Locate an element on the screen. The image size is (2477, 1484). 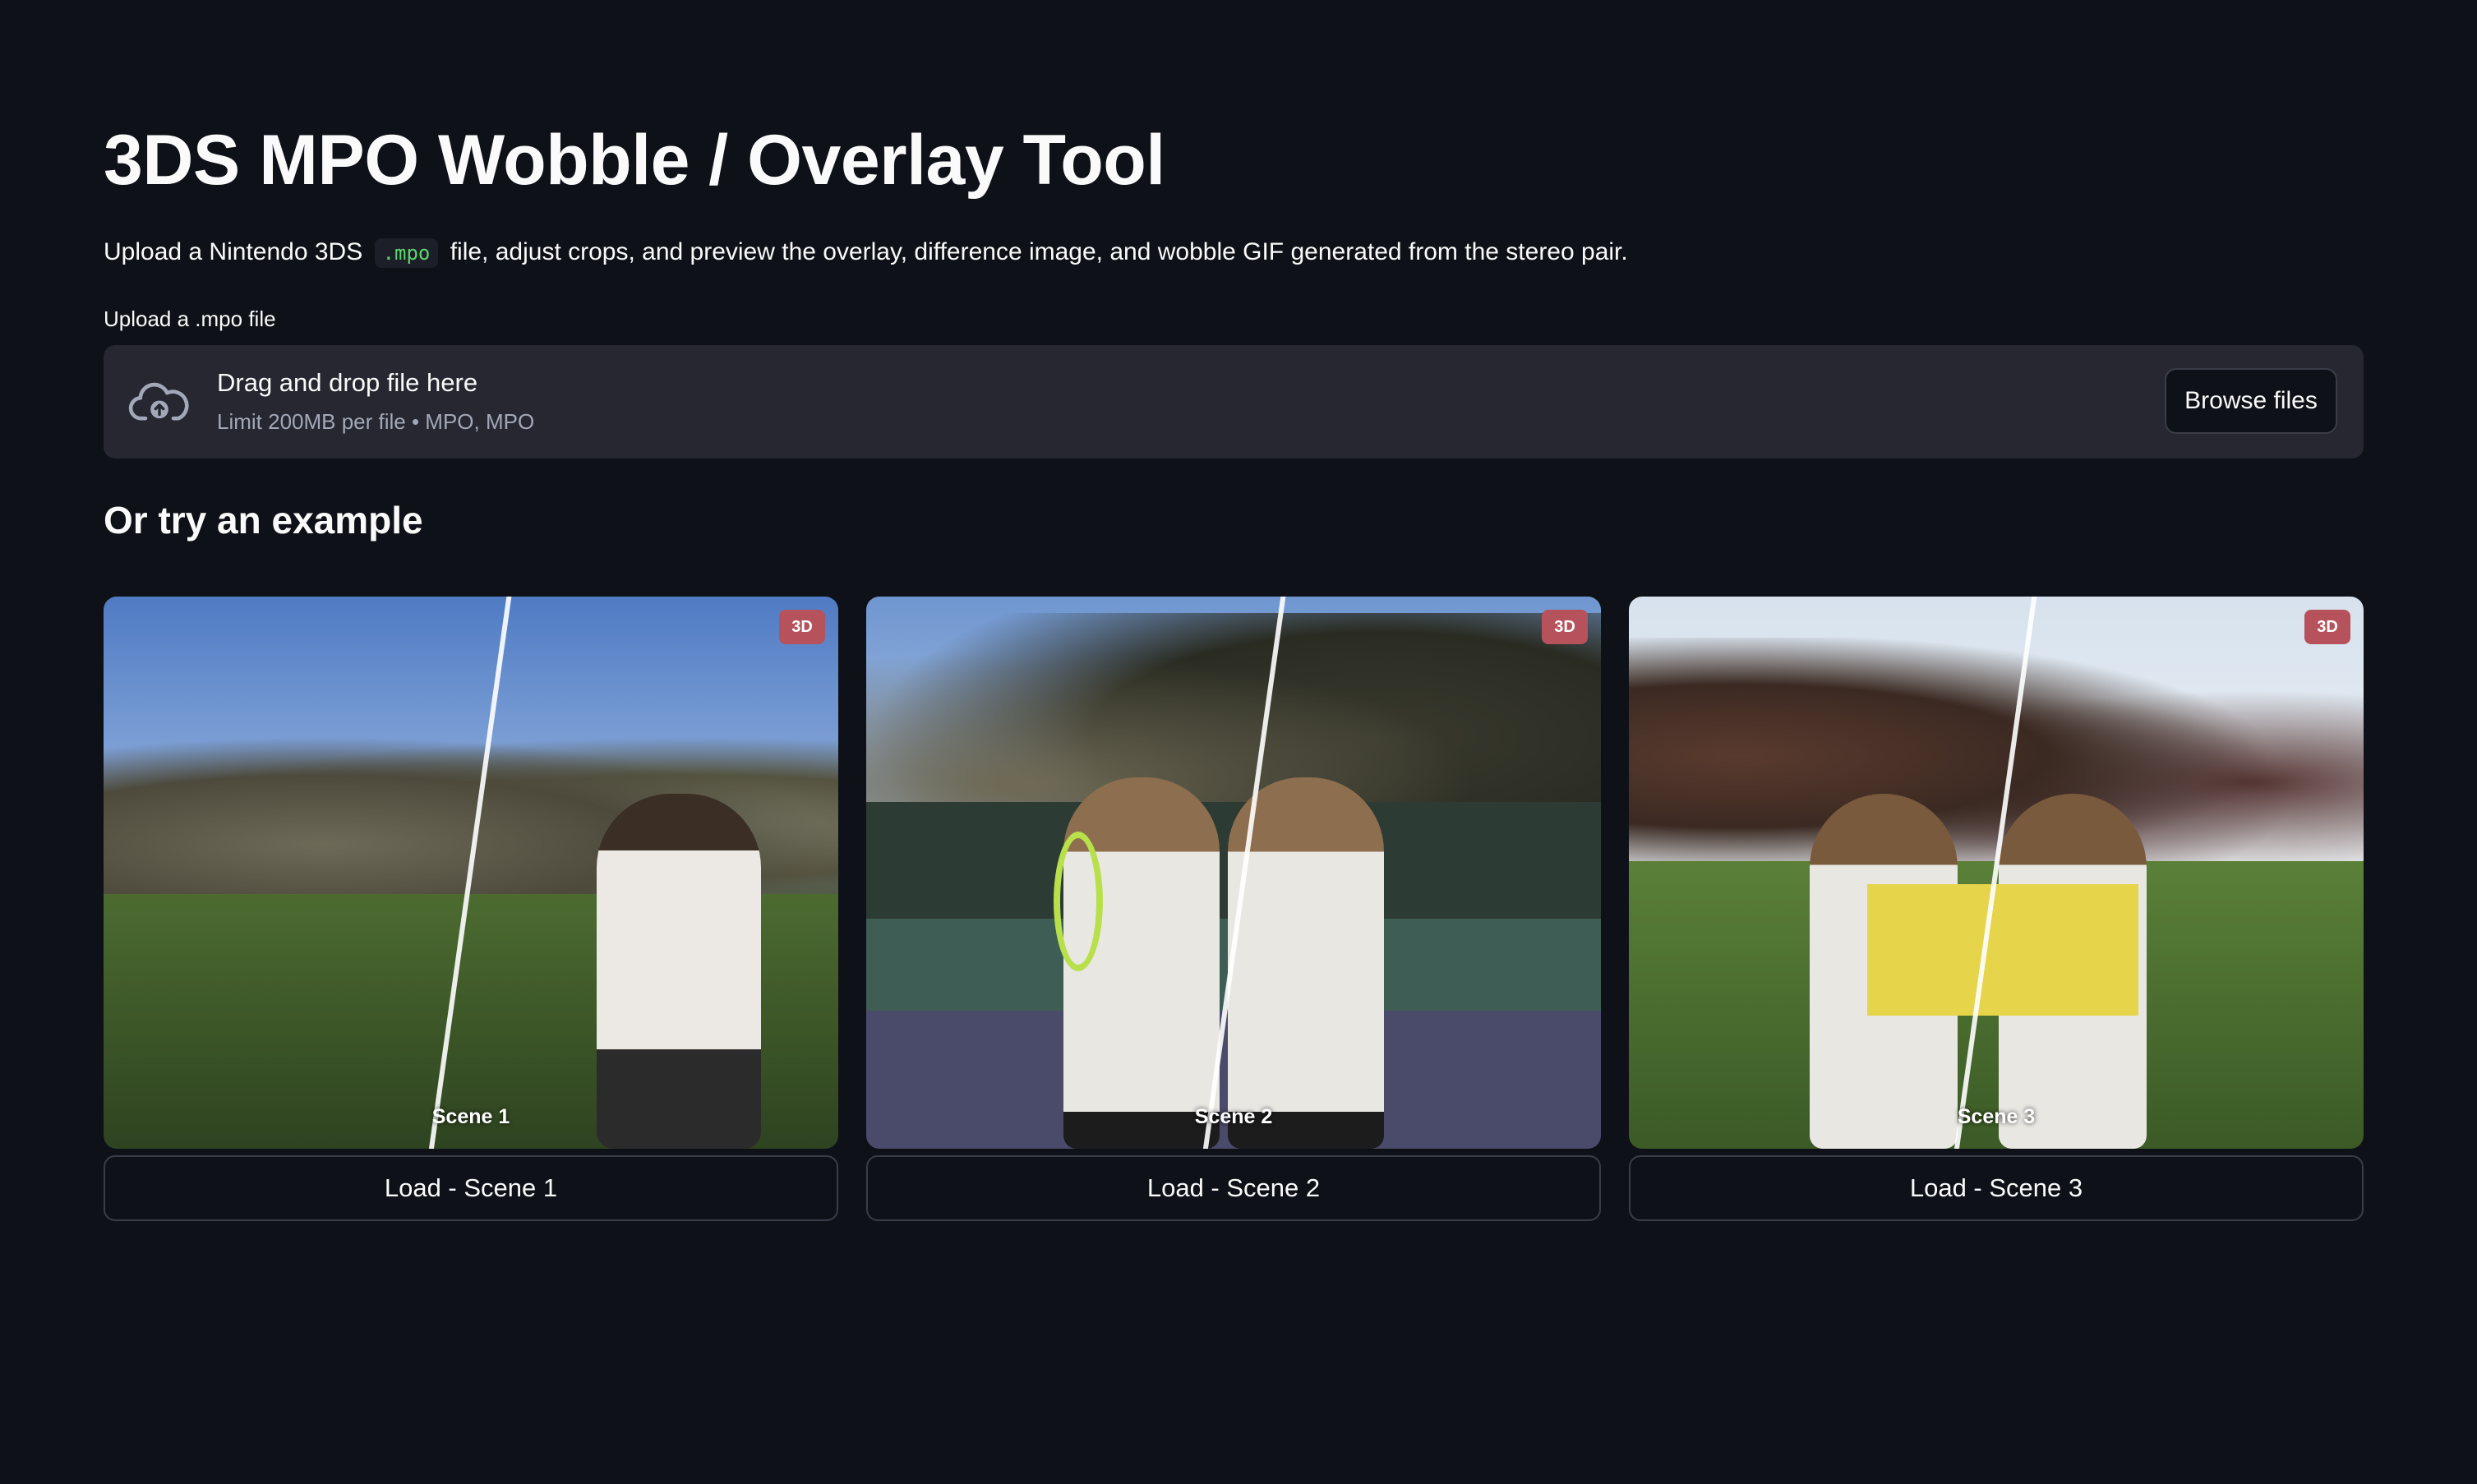
dropzone-instructions: Drag and drop file here is located at coordinates (347, 383).